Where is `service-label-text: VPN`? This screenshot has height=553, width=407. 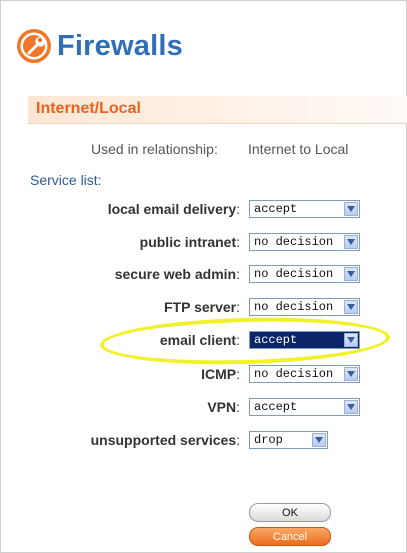
service-label-text: VPN is located at coordinates (222, 407).